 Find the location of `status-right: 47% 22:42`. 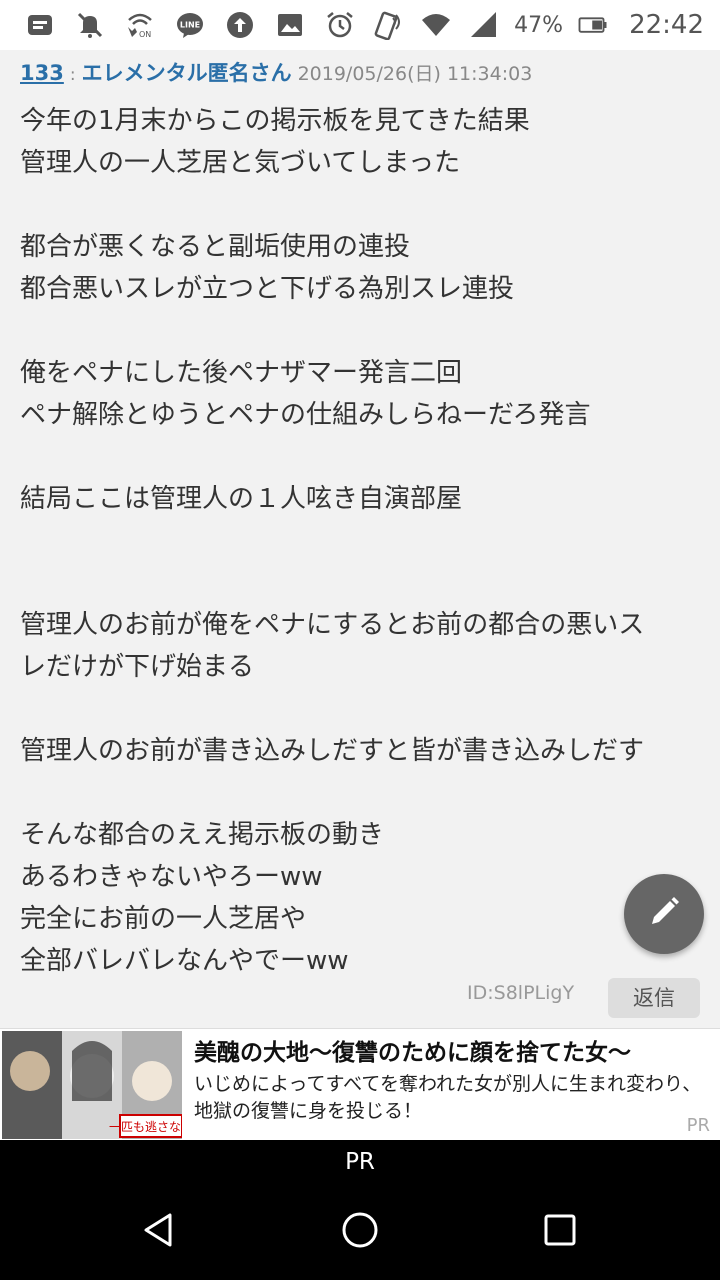

status-right: 47% 22:42 is located at coordinates (513, 25).